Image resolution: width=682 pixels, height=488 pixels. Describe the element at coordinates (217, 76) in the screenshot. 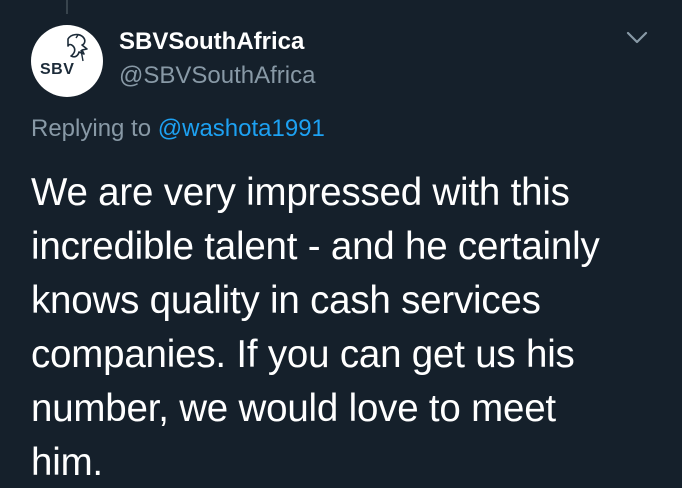

I see `user-handle: @SBVSouthAfrica` at that location.